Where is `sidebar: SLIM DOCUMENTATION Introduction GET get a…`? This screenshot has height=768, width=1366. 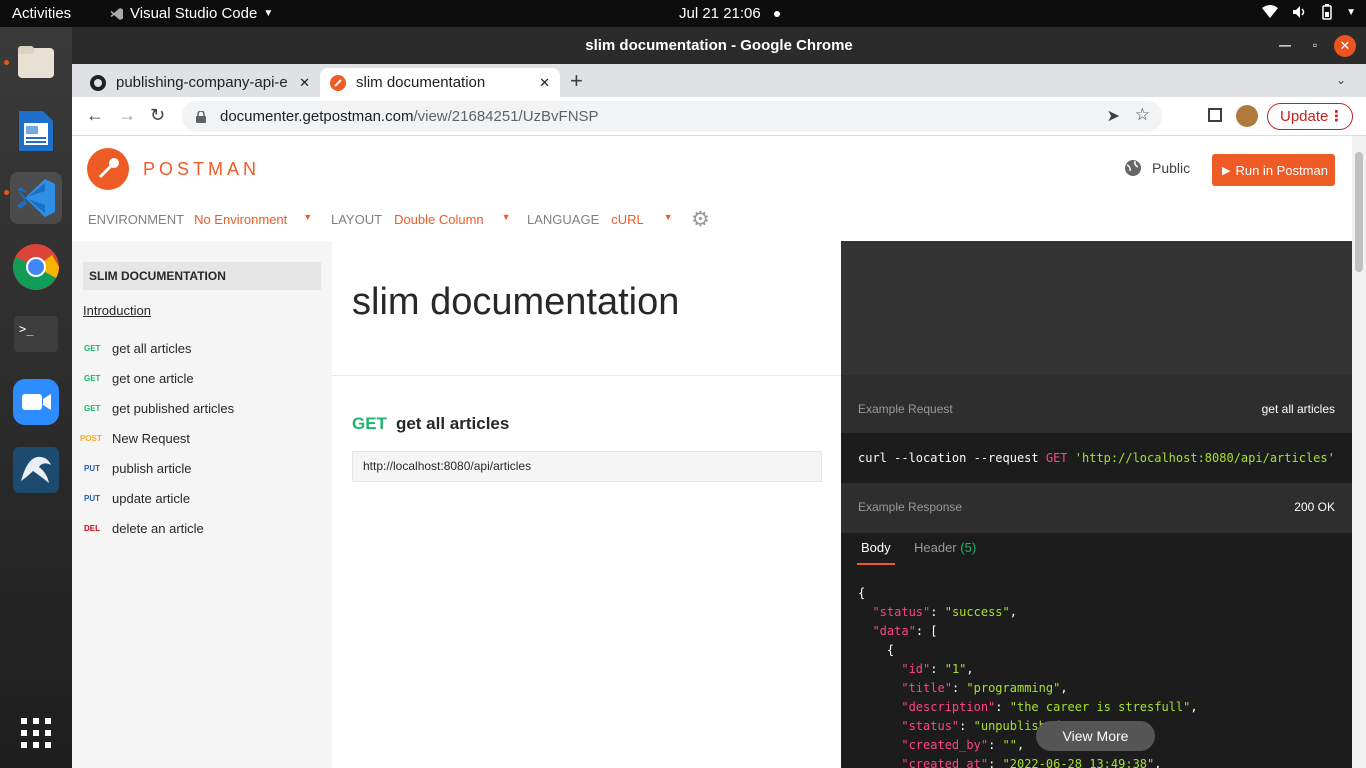 sidebar: SLIM DOCUMENTATION Introduction GET get a… is located at coordinates (202, 504).